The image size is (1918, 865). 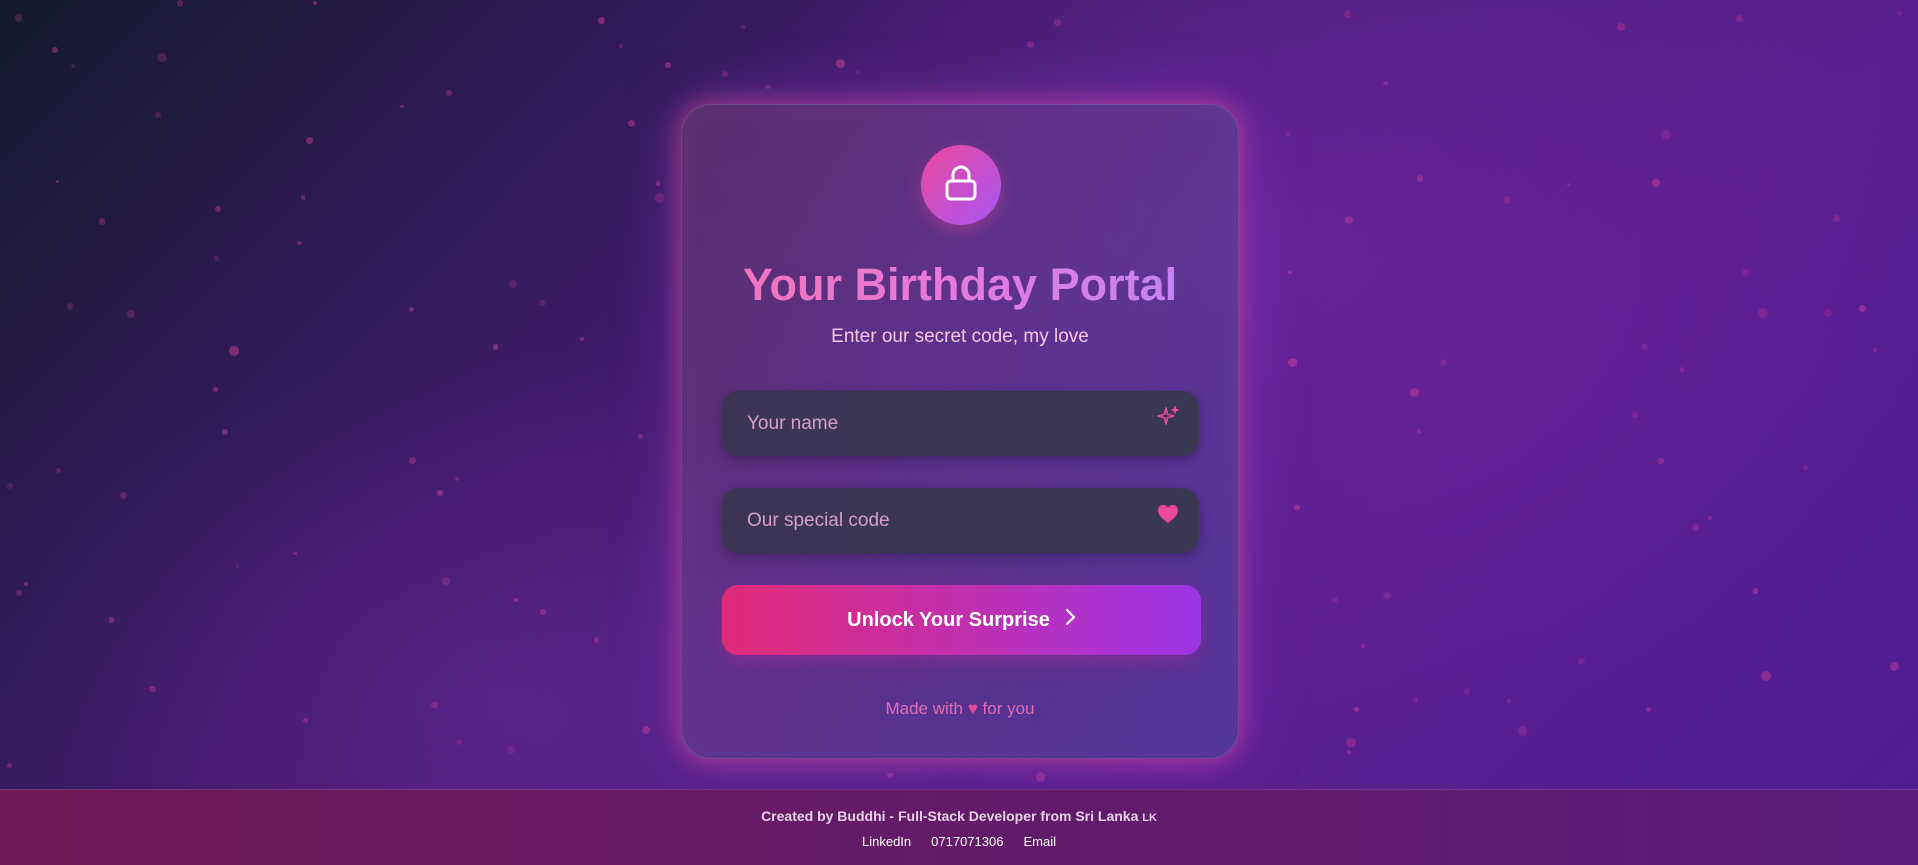 I want to click on sparkle-icon, so click(x=1168, y=417).